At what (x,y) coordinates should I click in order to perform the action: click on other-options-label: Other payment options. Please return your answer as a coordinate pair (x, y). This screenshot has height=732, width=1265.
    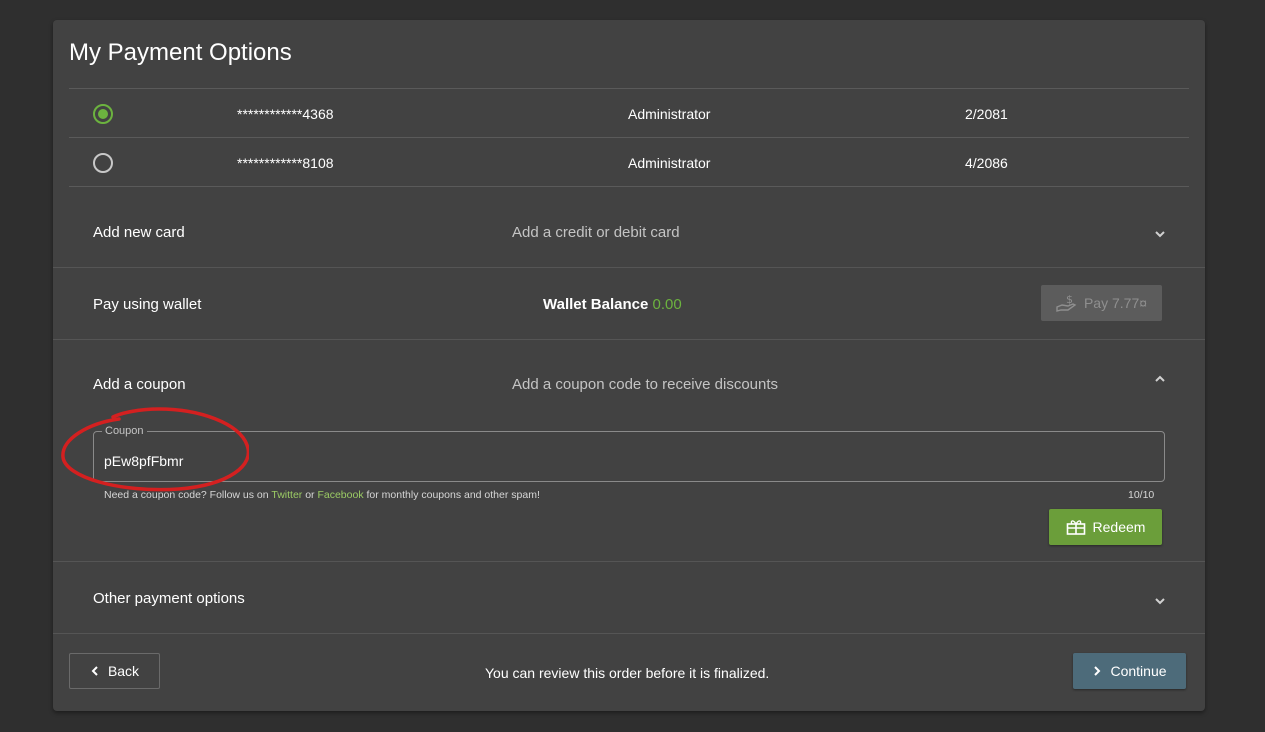
    Looking at the image, I should click on (169, 598).